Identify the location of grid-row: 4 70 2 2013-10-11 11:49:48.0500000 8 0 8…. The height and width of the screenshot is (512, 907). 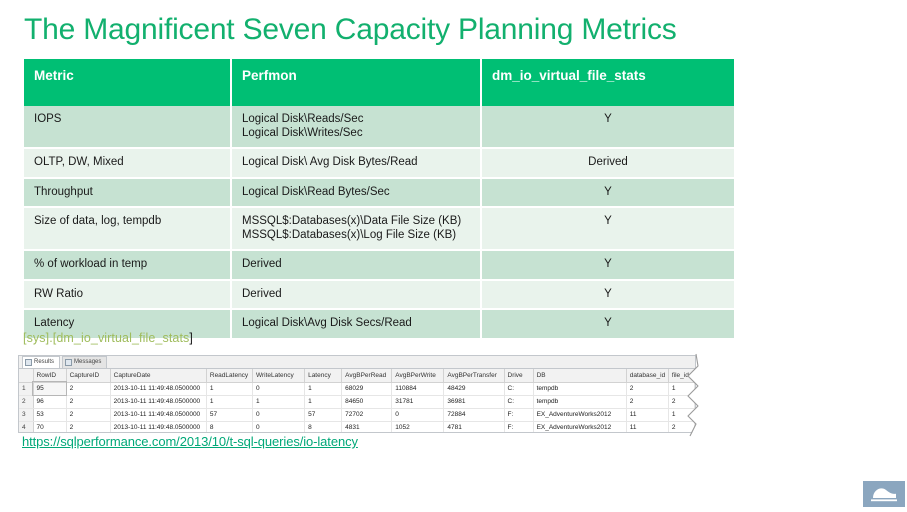
(357, 426).